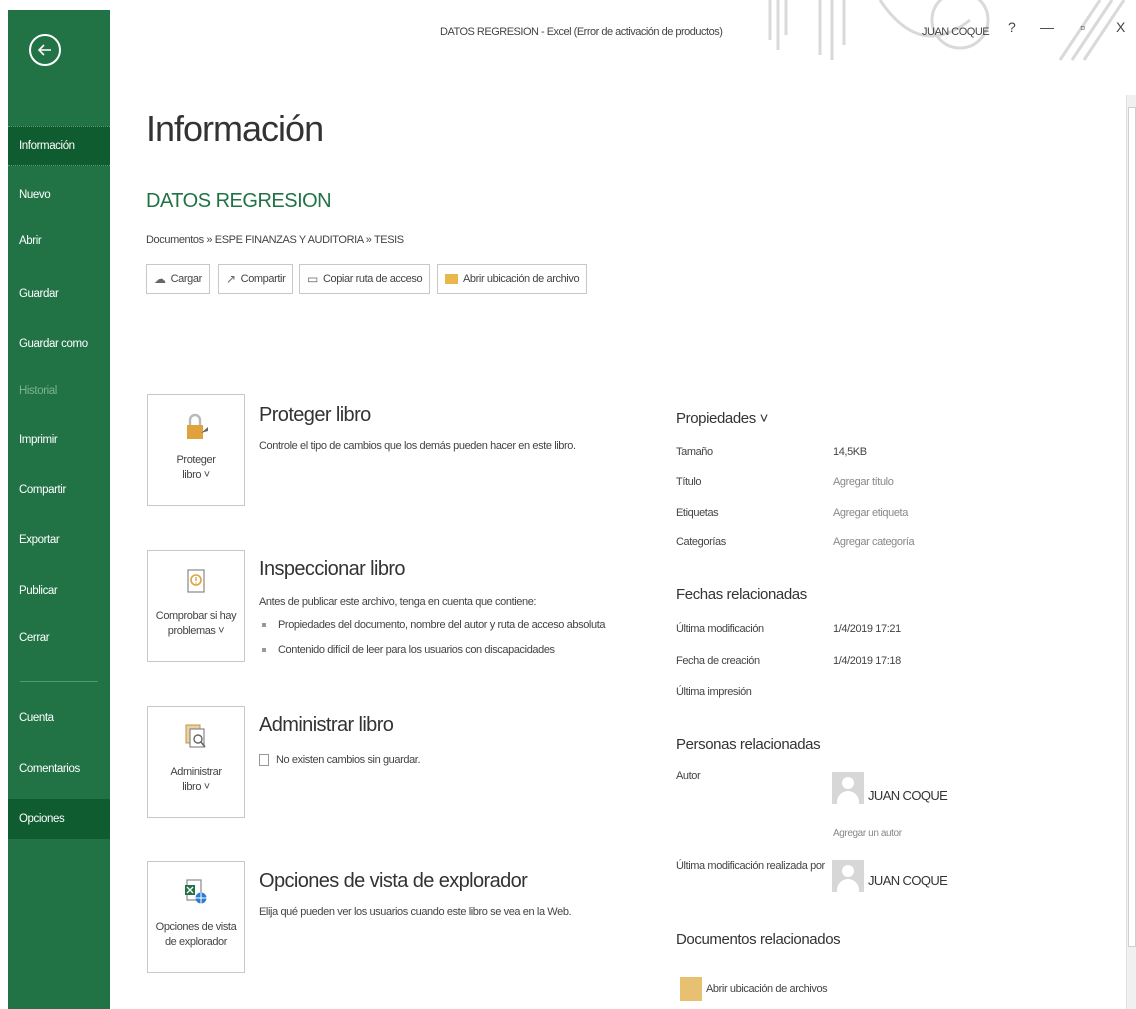 This screenshot has height=1009, width=1136. Describe the element at coordinates (196, 934) in the screenshot. I see `browser-tile-label: Opciones de vista de explorador` at that location.